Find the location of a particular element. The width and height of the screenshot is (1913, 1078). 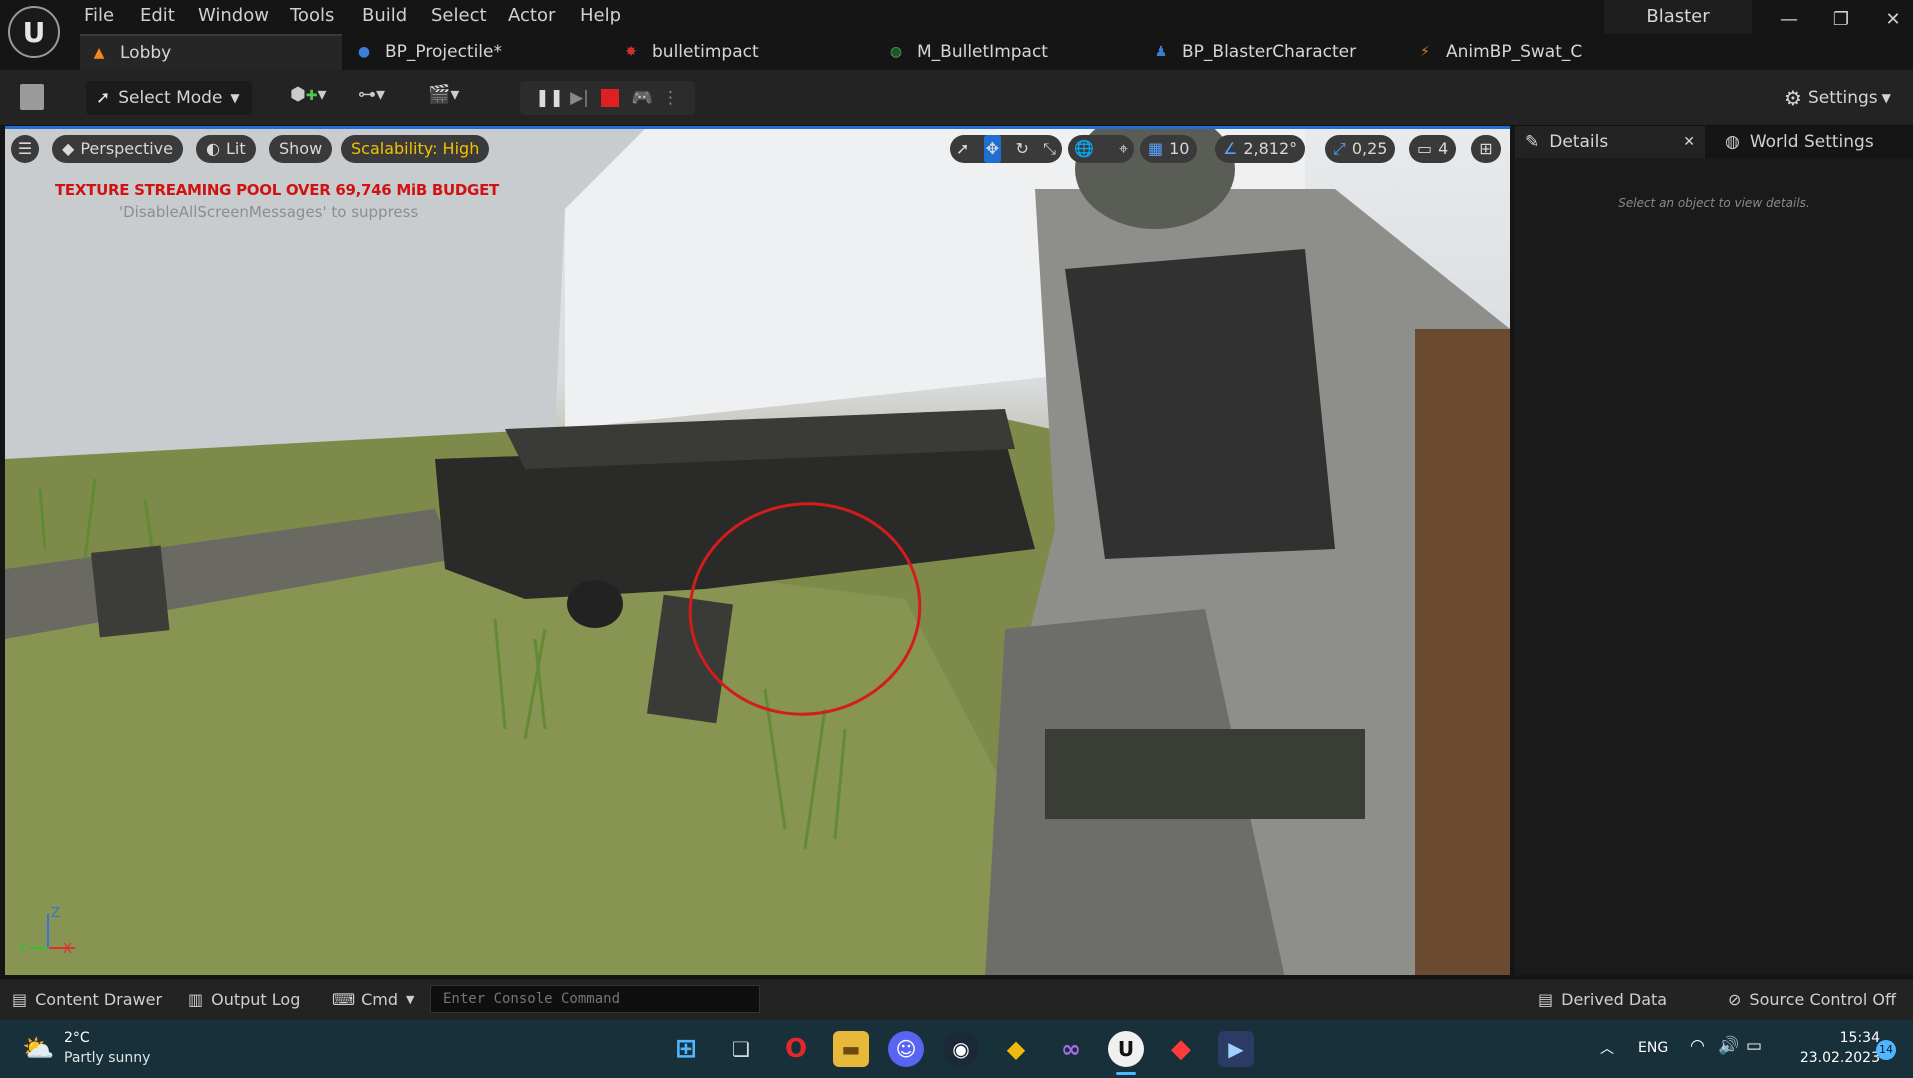

output-log-icon: ▥ is located at coordinates (196, 999).